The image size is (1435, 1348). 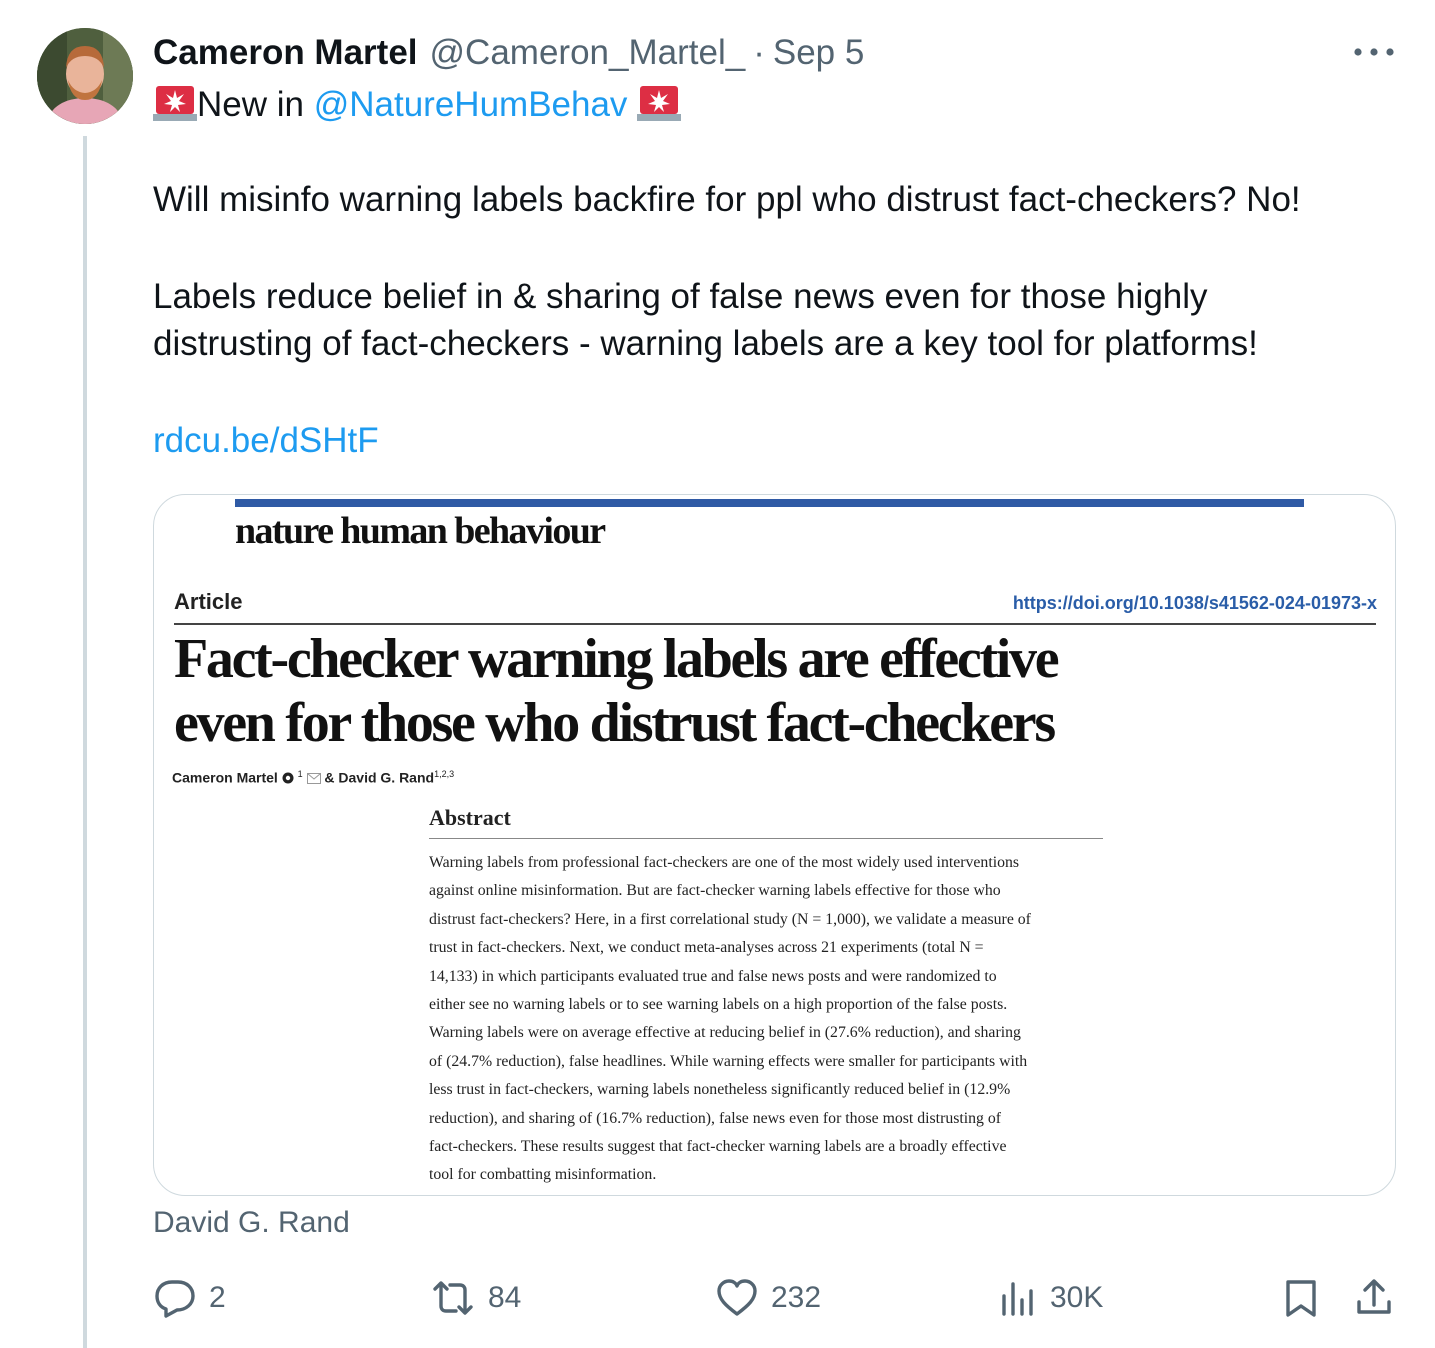 I want to click on abstract-line: tool for combatting misinformation., so click(x=543, y=1175).